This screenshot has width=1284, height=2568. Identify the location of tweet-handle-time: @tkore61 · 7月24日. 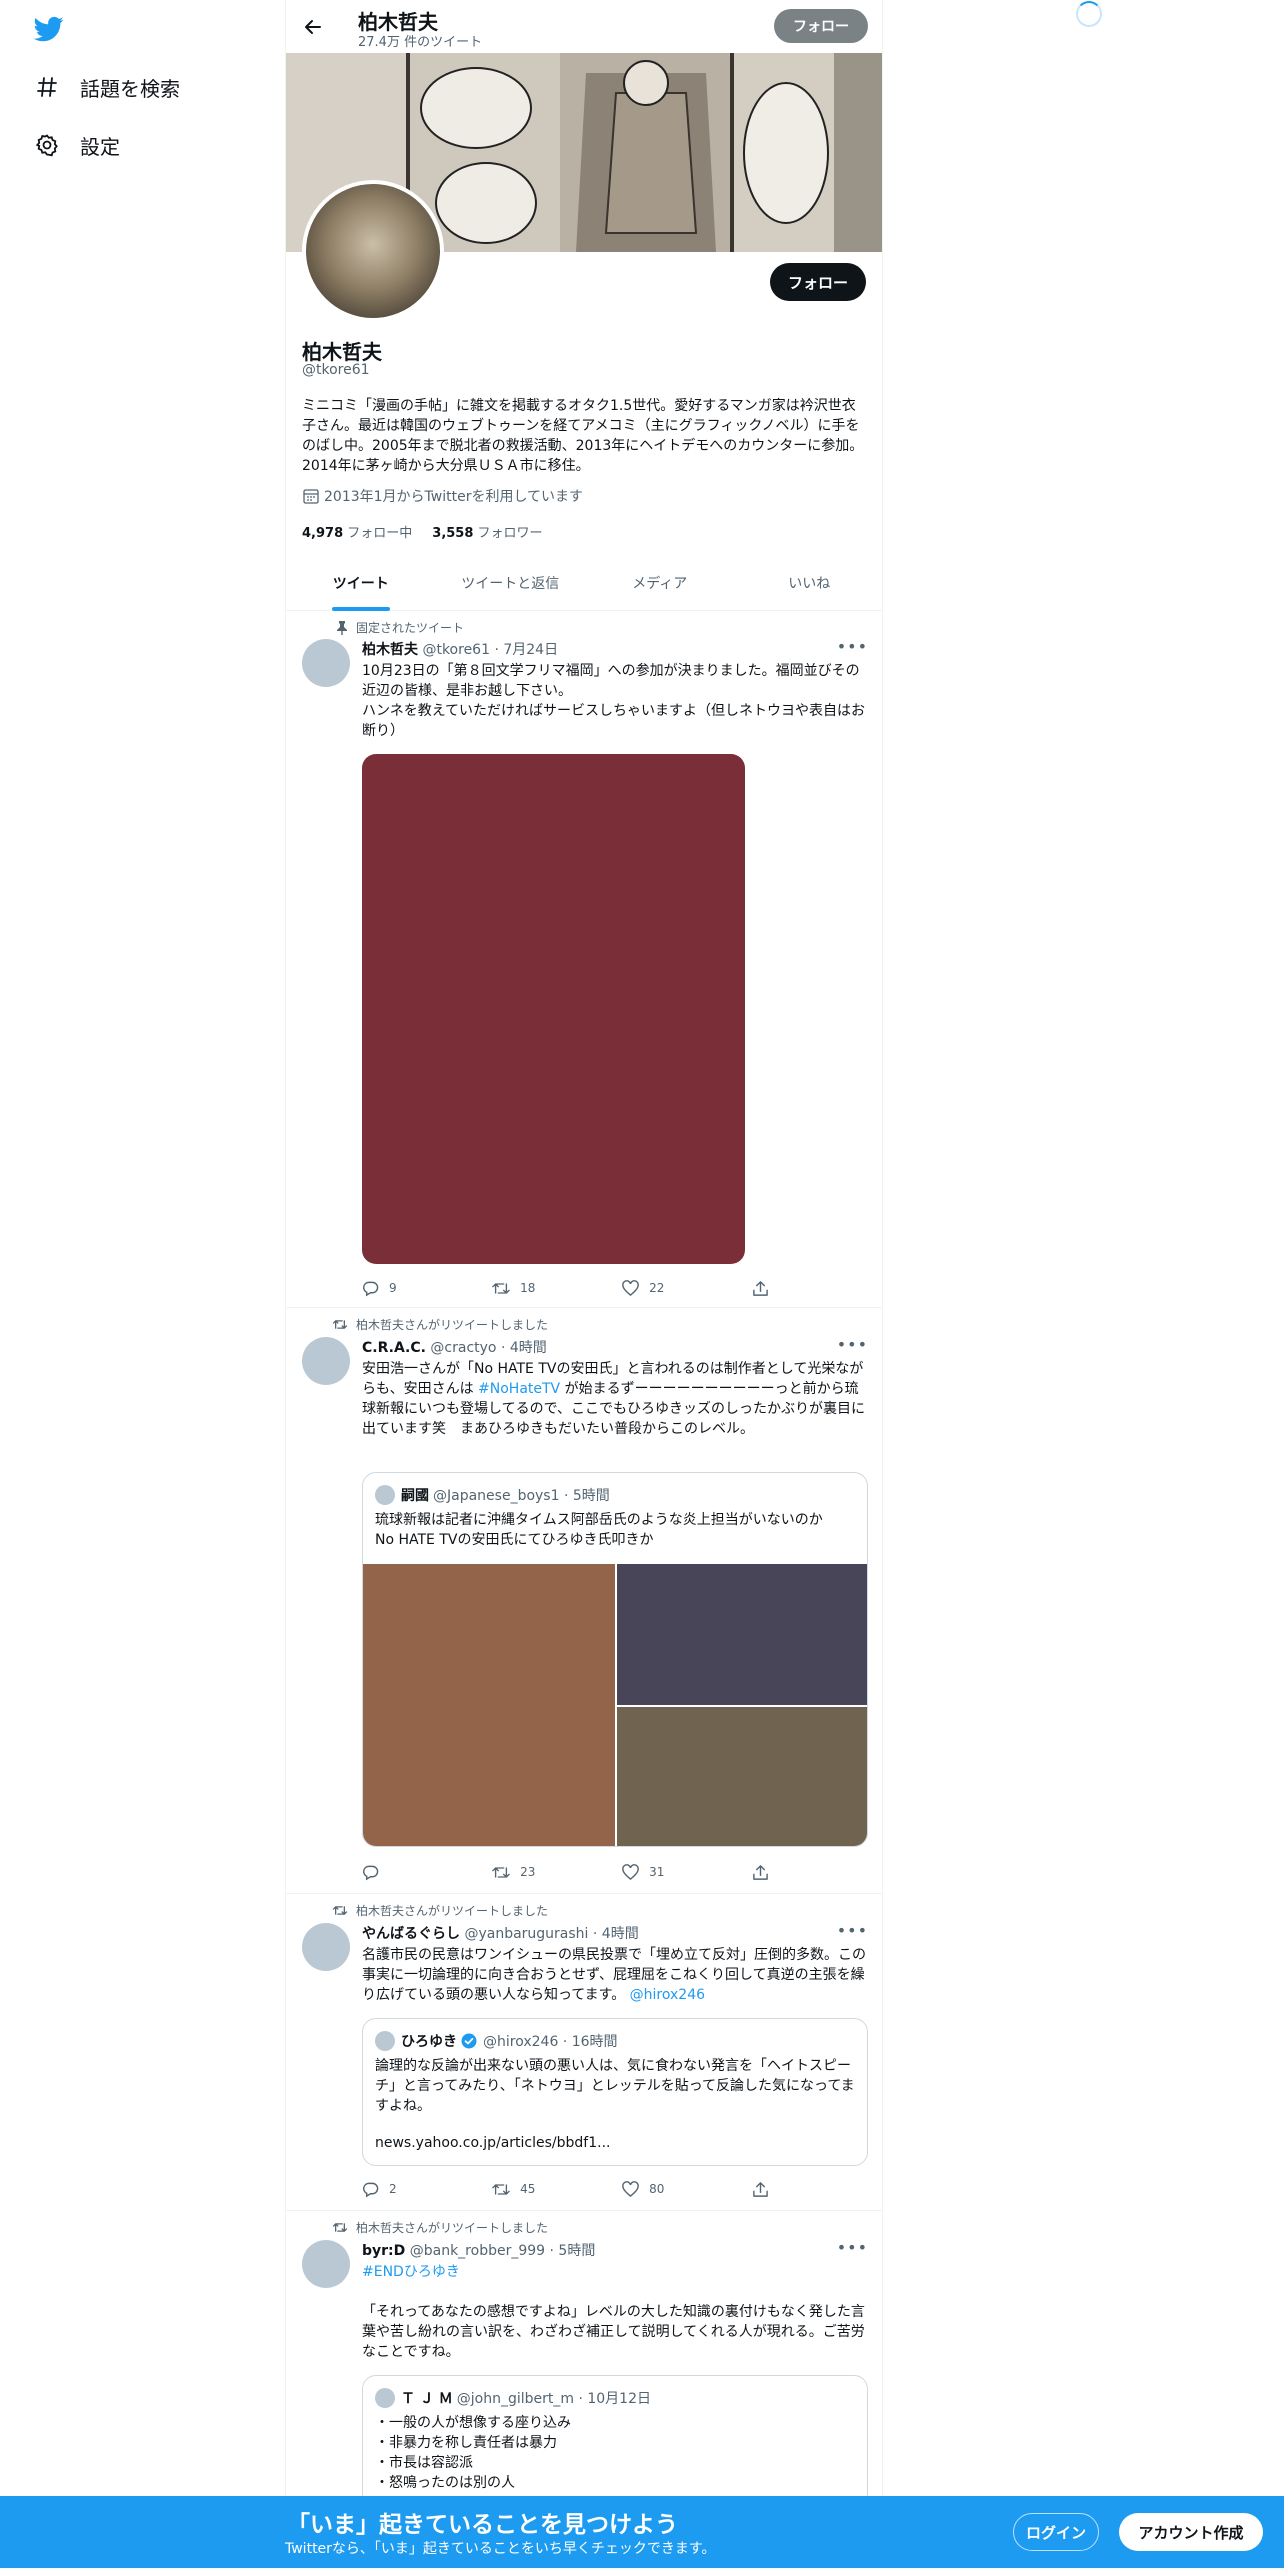
(490, 650).